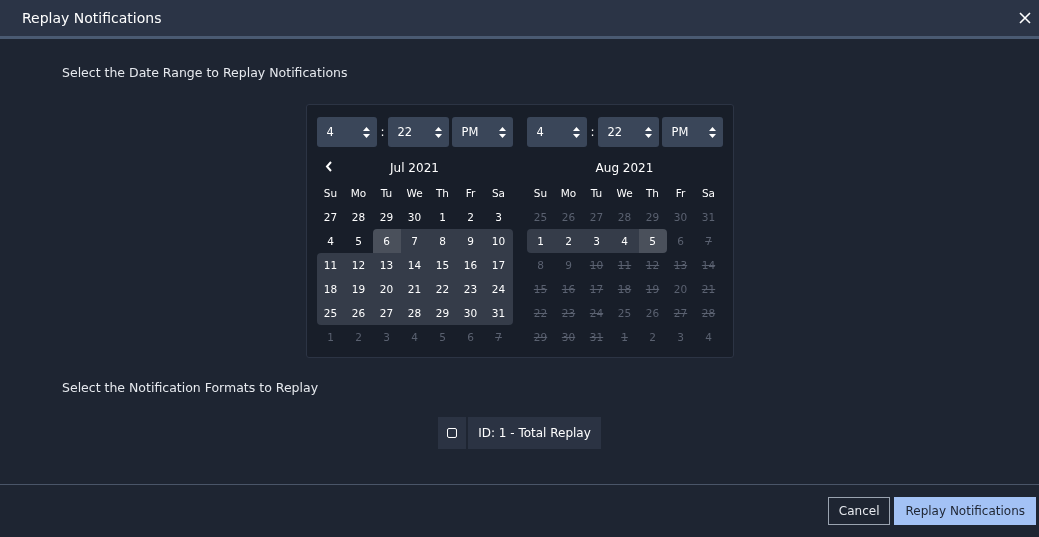 Image resolution: width=1039 pixels, height=537 pixels. Describe the element at coordinates (624, 168) in the screenshot. I see `month-title: Aug 2021` at that location.